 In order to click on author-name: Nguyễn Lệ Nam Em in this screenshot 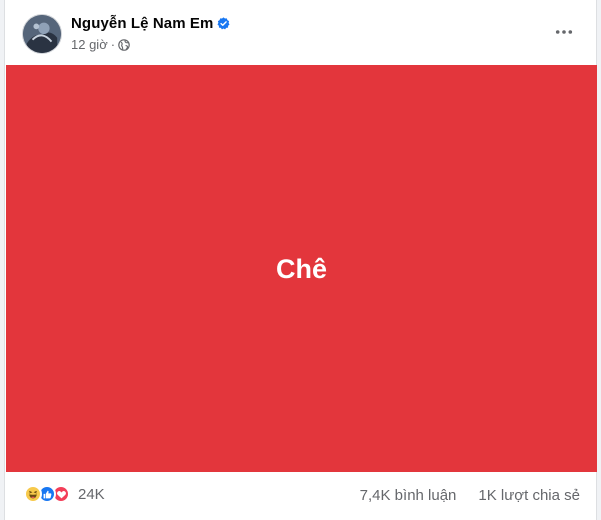, I will do `click(142, 23)`.